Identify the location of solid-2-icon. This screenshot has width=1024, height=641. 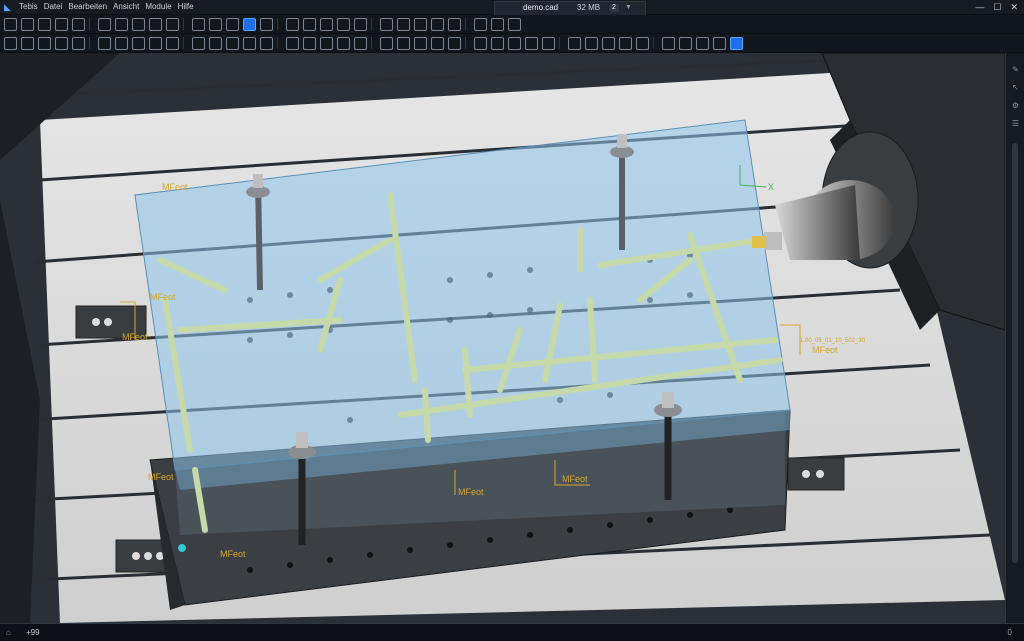
(27, 43).